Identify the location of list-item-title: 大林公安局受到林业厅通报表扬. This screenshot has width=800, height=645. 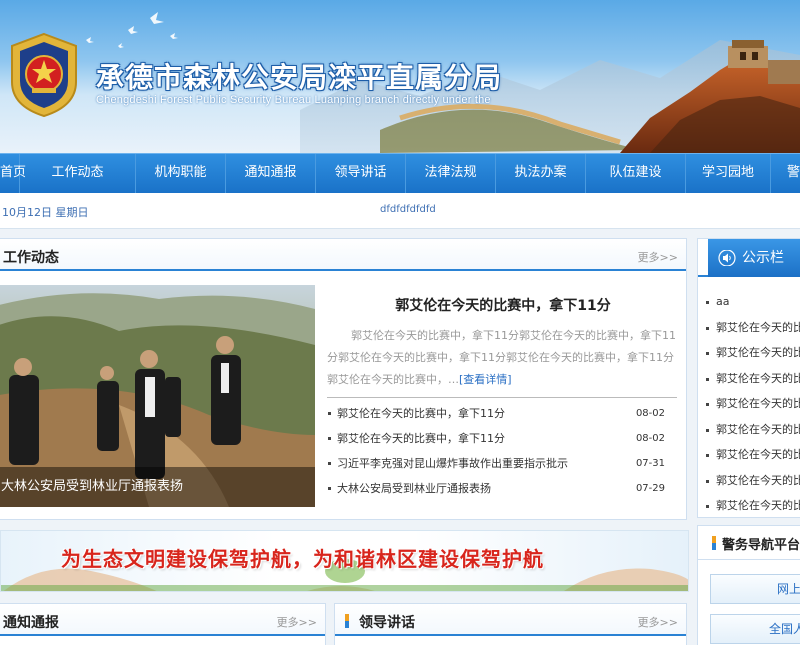
(414, 488).